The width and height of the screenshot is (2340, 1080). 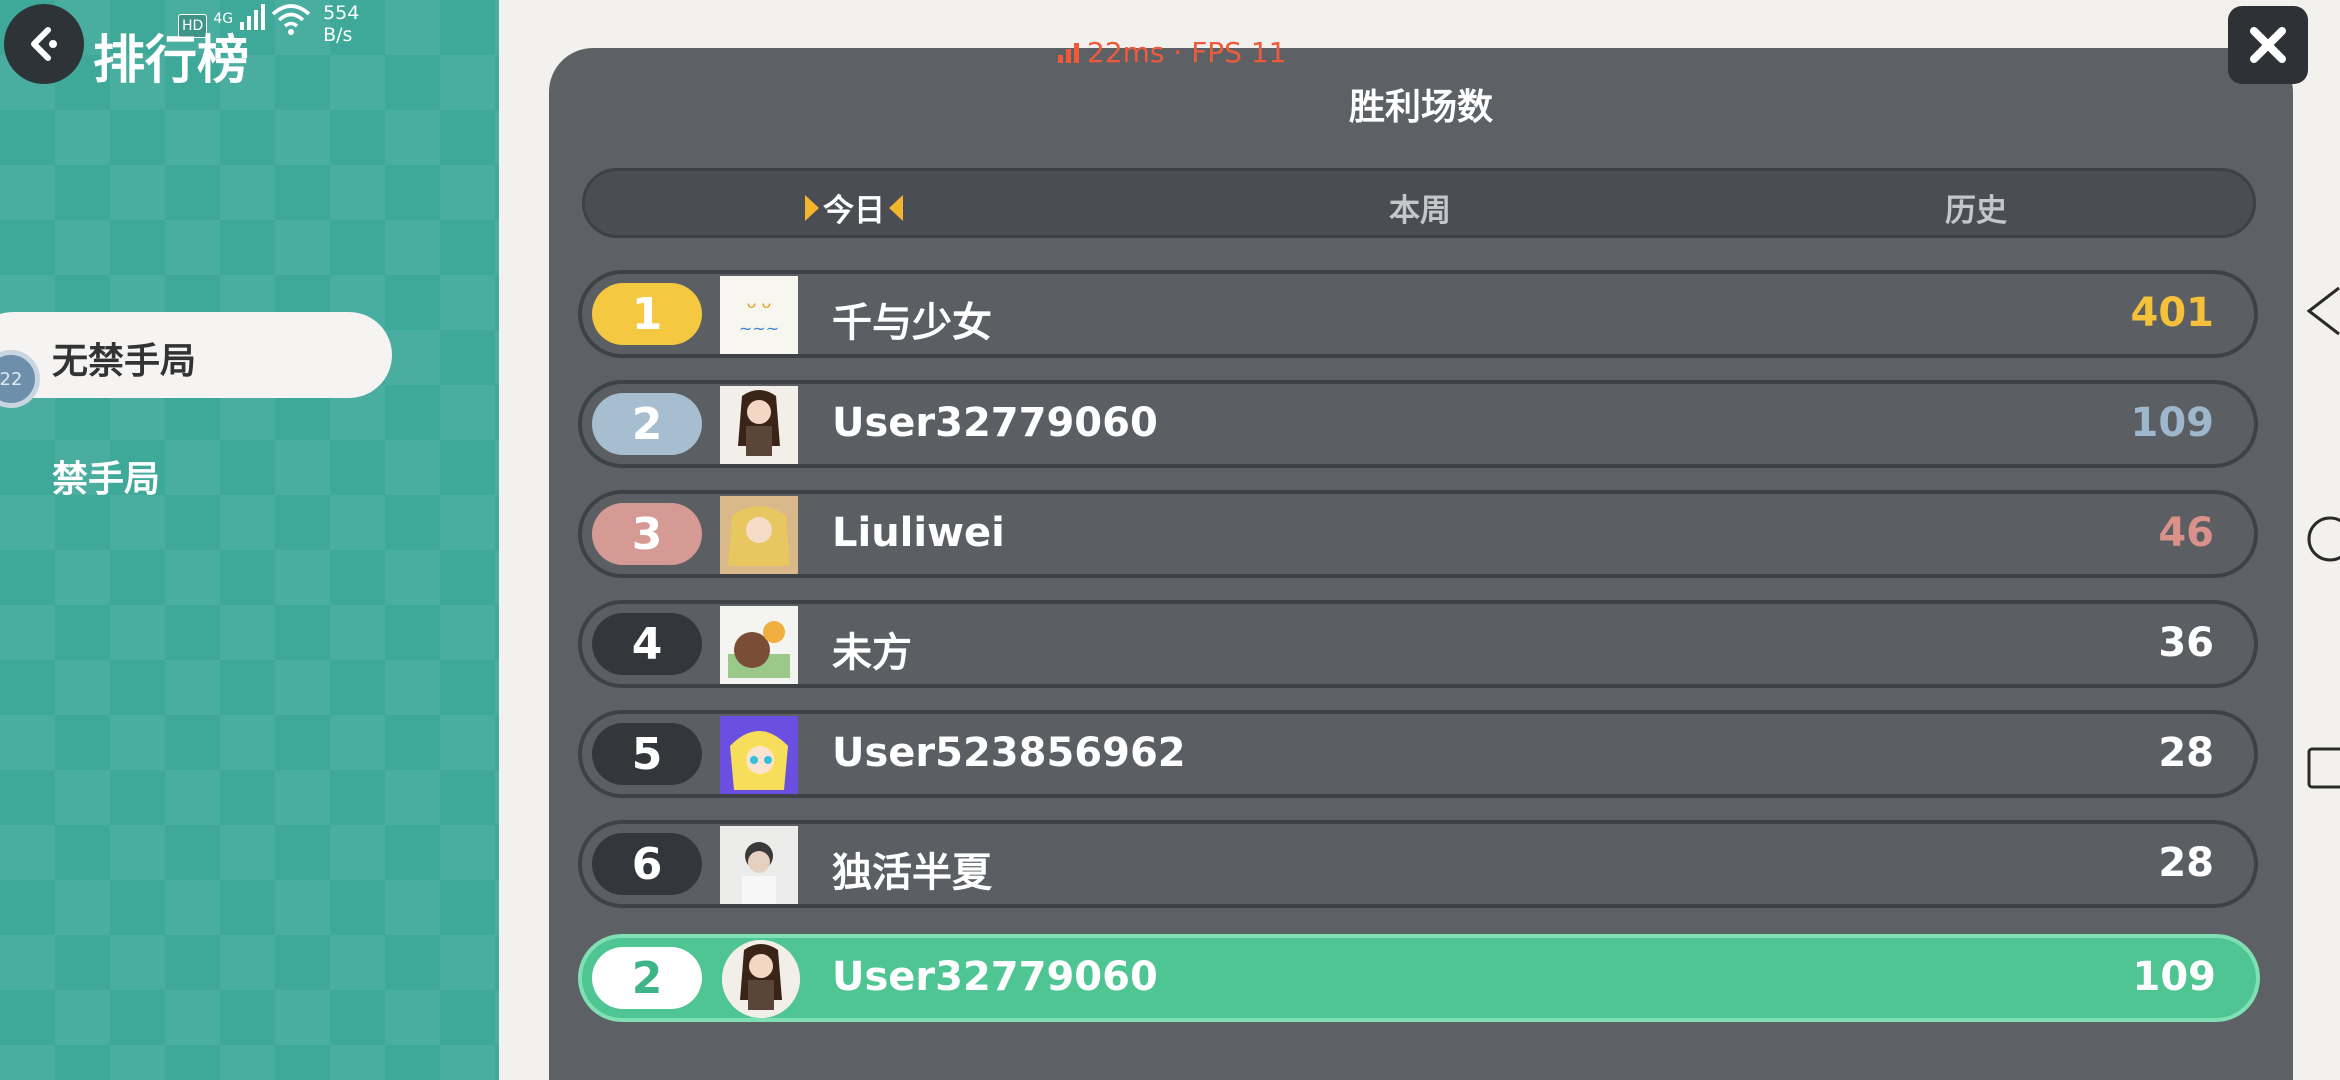 I want to click on tab-today: 今日, so click(x=854, y=207).